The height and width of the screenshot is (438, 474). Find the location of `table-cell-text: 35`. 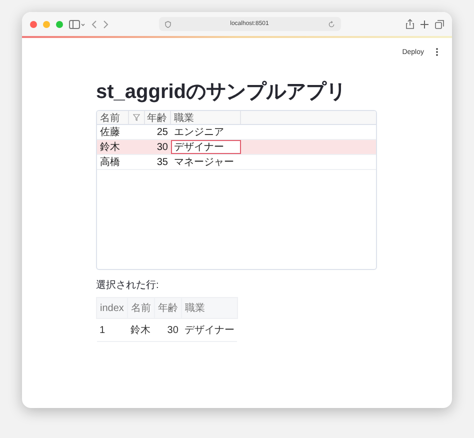

table-cell-text: 35 is located at coordinates (162, 162).